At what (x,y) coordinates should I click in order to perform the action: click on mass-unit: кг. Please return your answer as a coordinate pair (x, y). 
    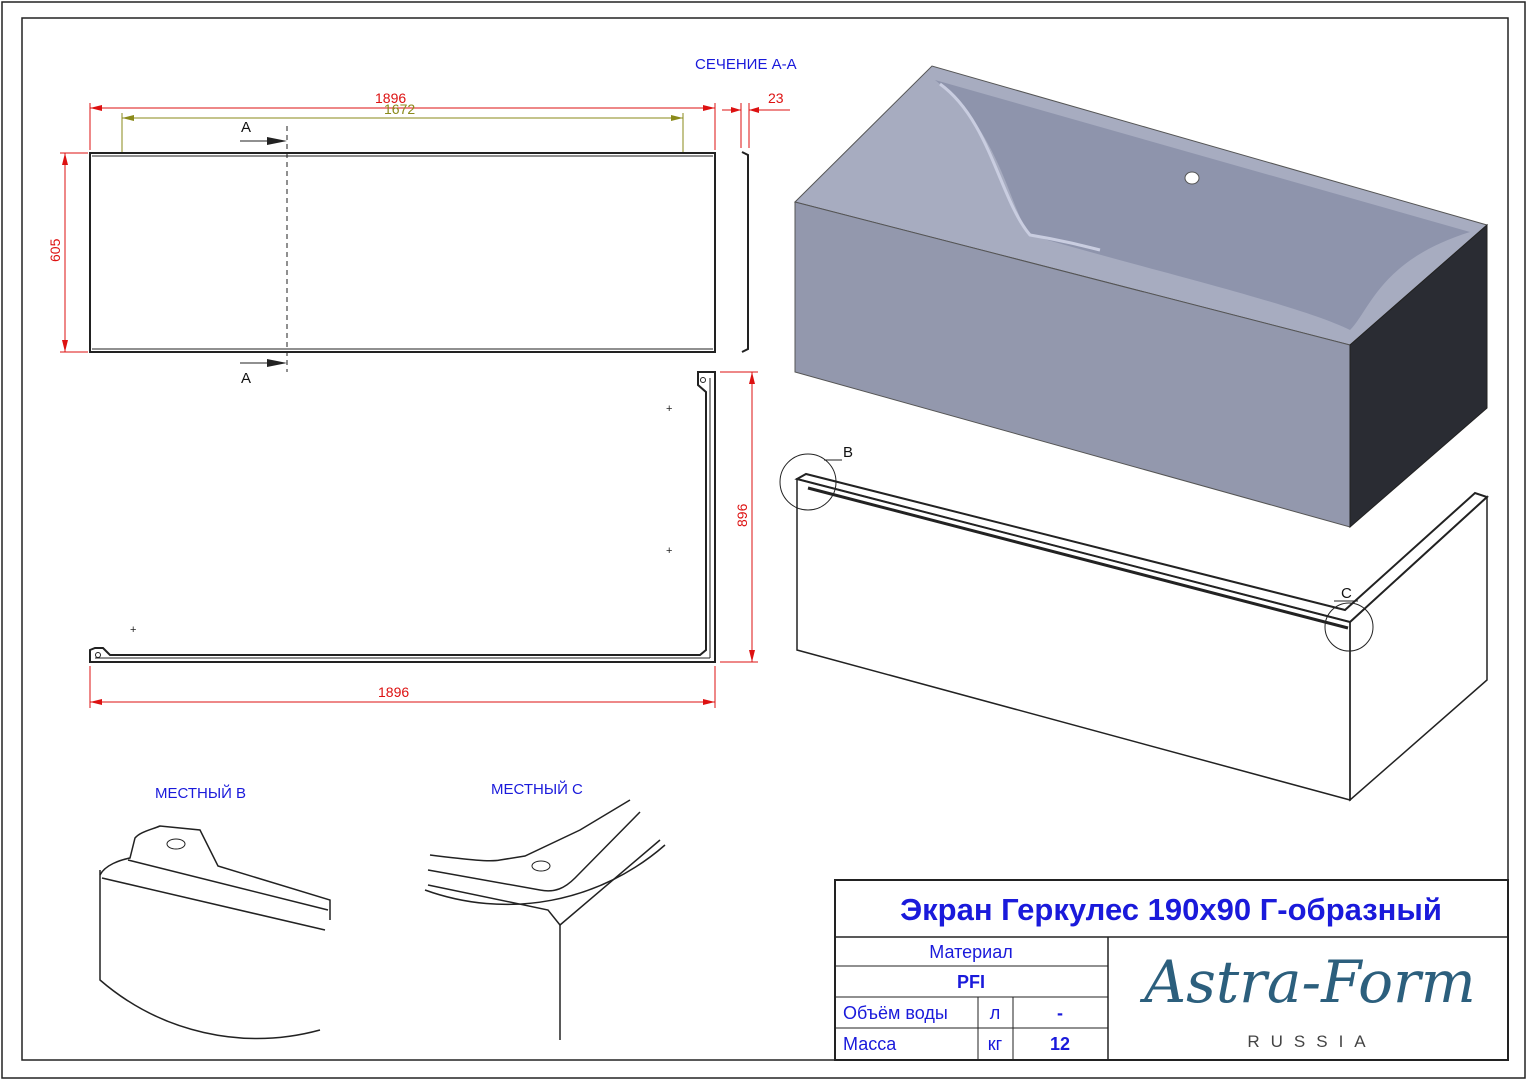
    Looking at the image, I should click on (995, 1044).